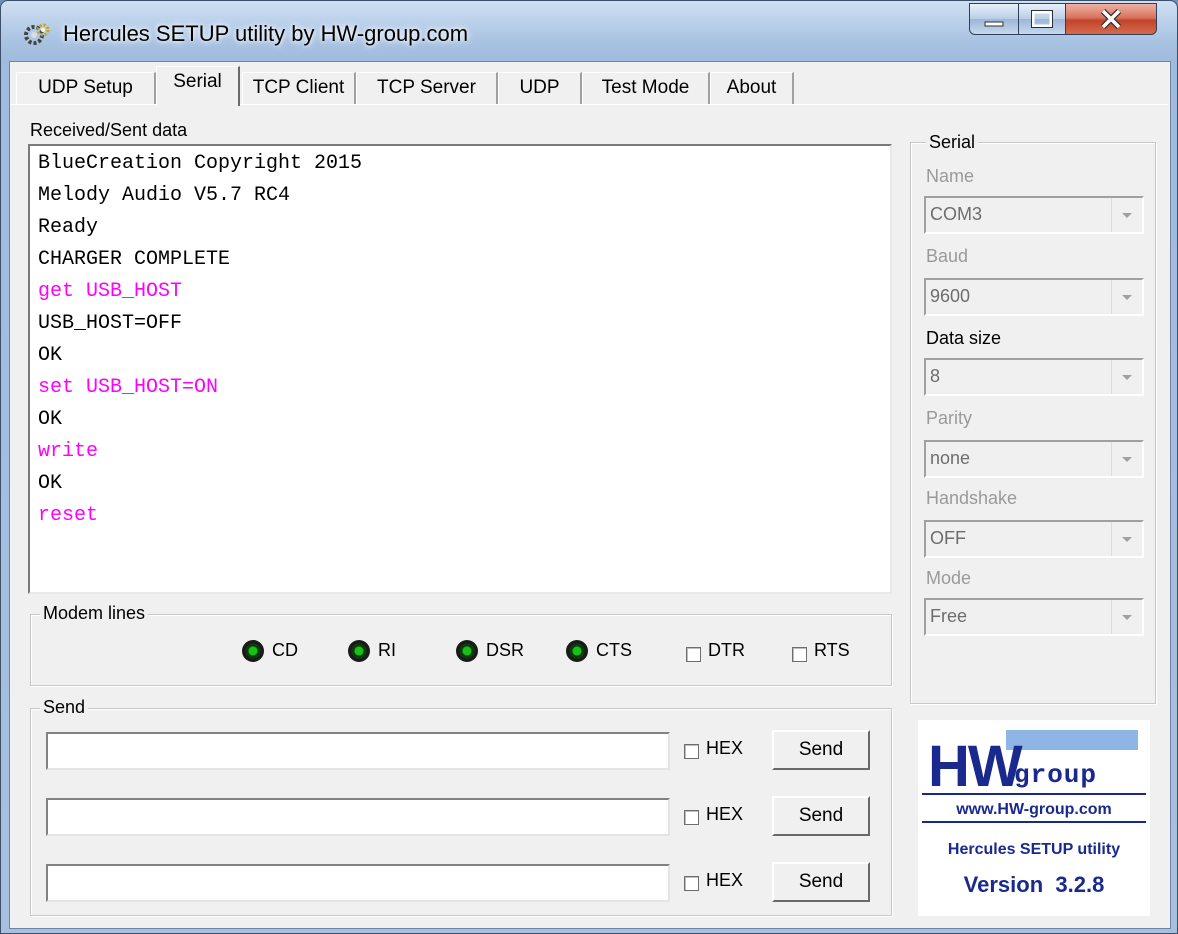  What do you see at coordinates (540, 88) in the screenshot?
I see `tab-udp: UDP` at bounding box center [540, 88].